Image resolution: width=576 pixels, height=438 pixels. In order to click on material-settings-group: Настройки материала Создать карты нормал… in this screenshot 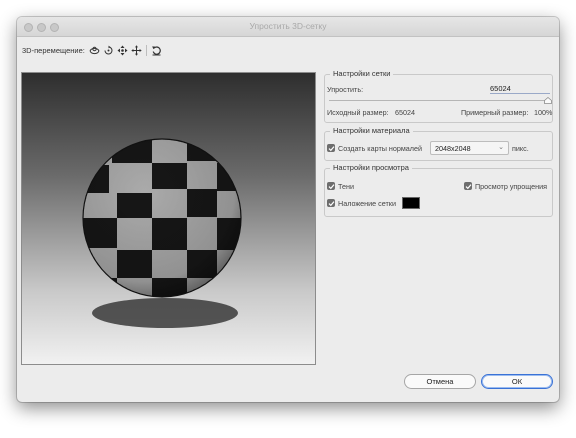, I will do `click(438, 143)`.